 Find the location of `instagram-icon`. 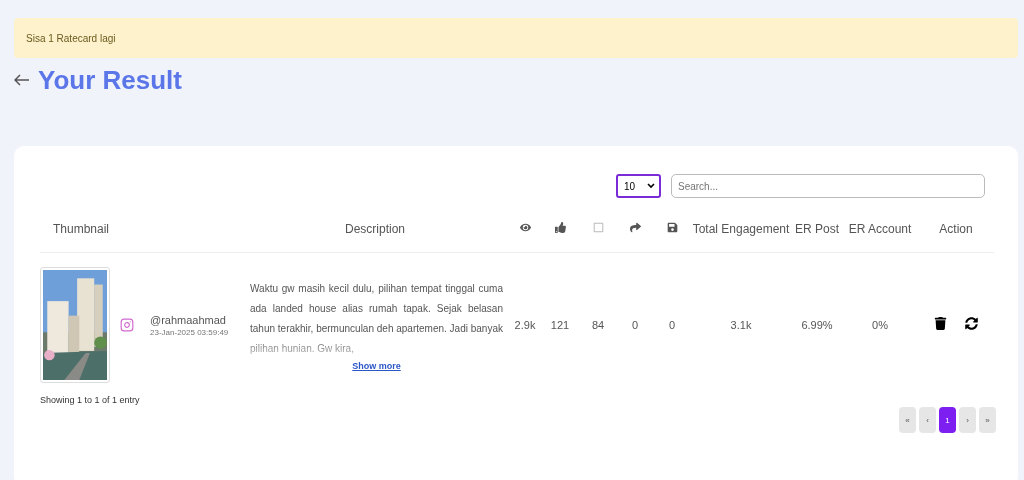

instagram-icon is located at coordinates (127, 325).